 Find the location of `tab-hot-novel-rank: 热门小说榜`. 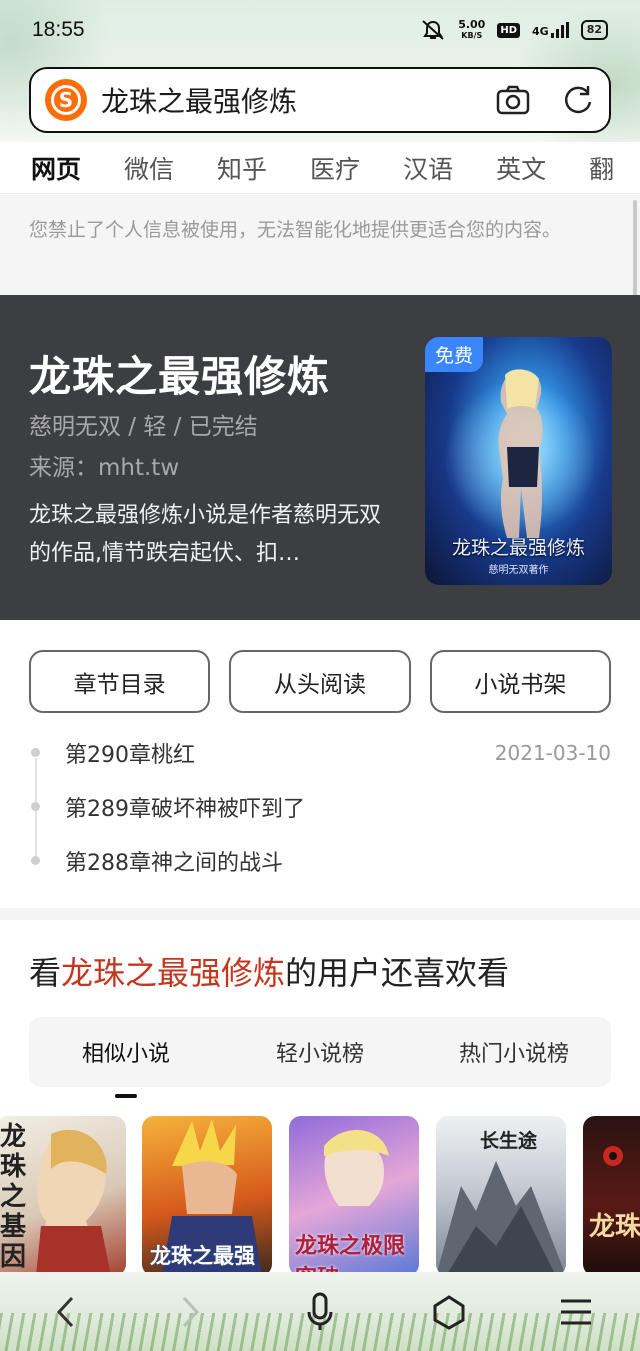

tab-hot-novel-rank: 热门小说榜 is located at coordinates (514, 1052).